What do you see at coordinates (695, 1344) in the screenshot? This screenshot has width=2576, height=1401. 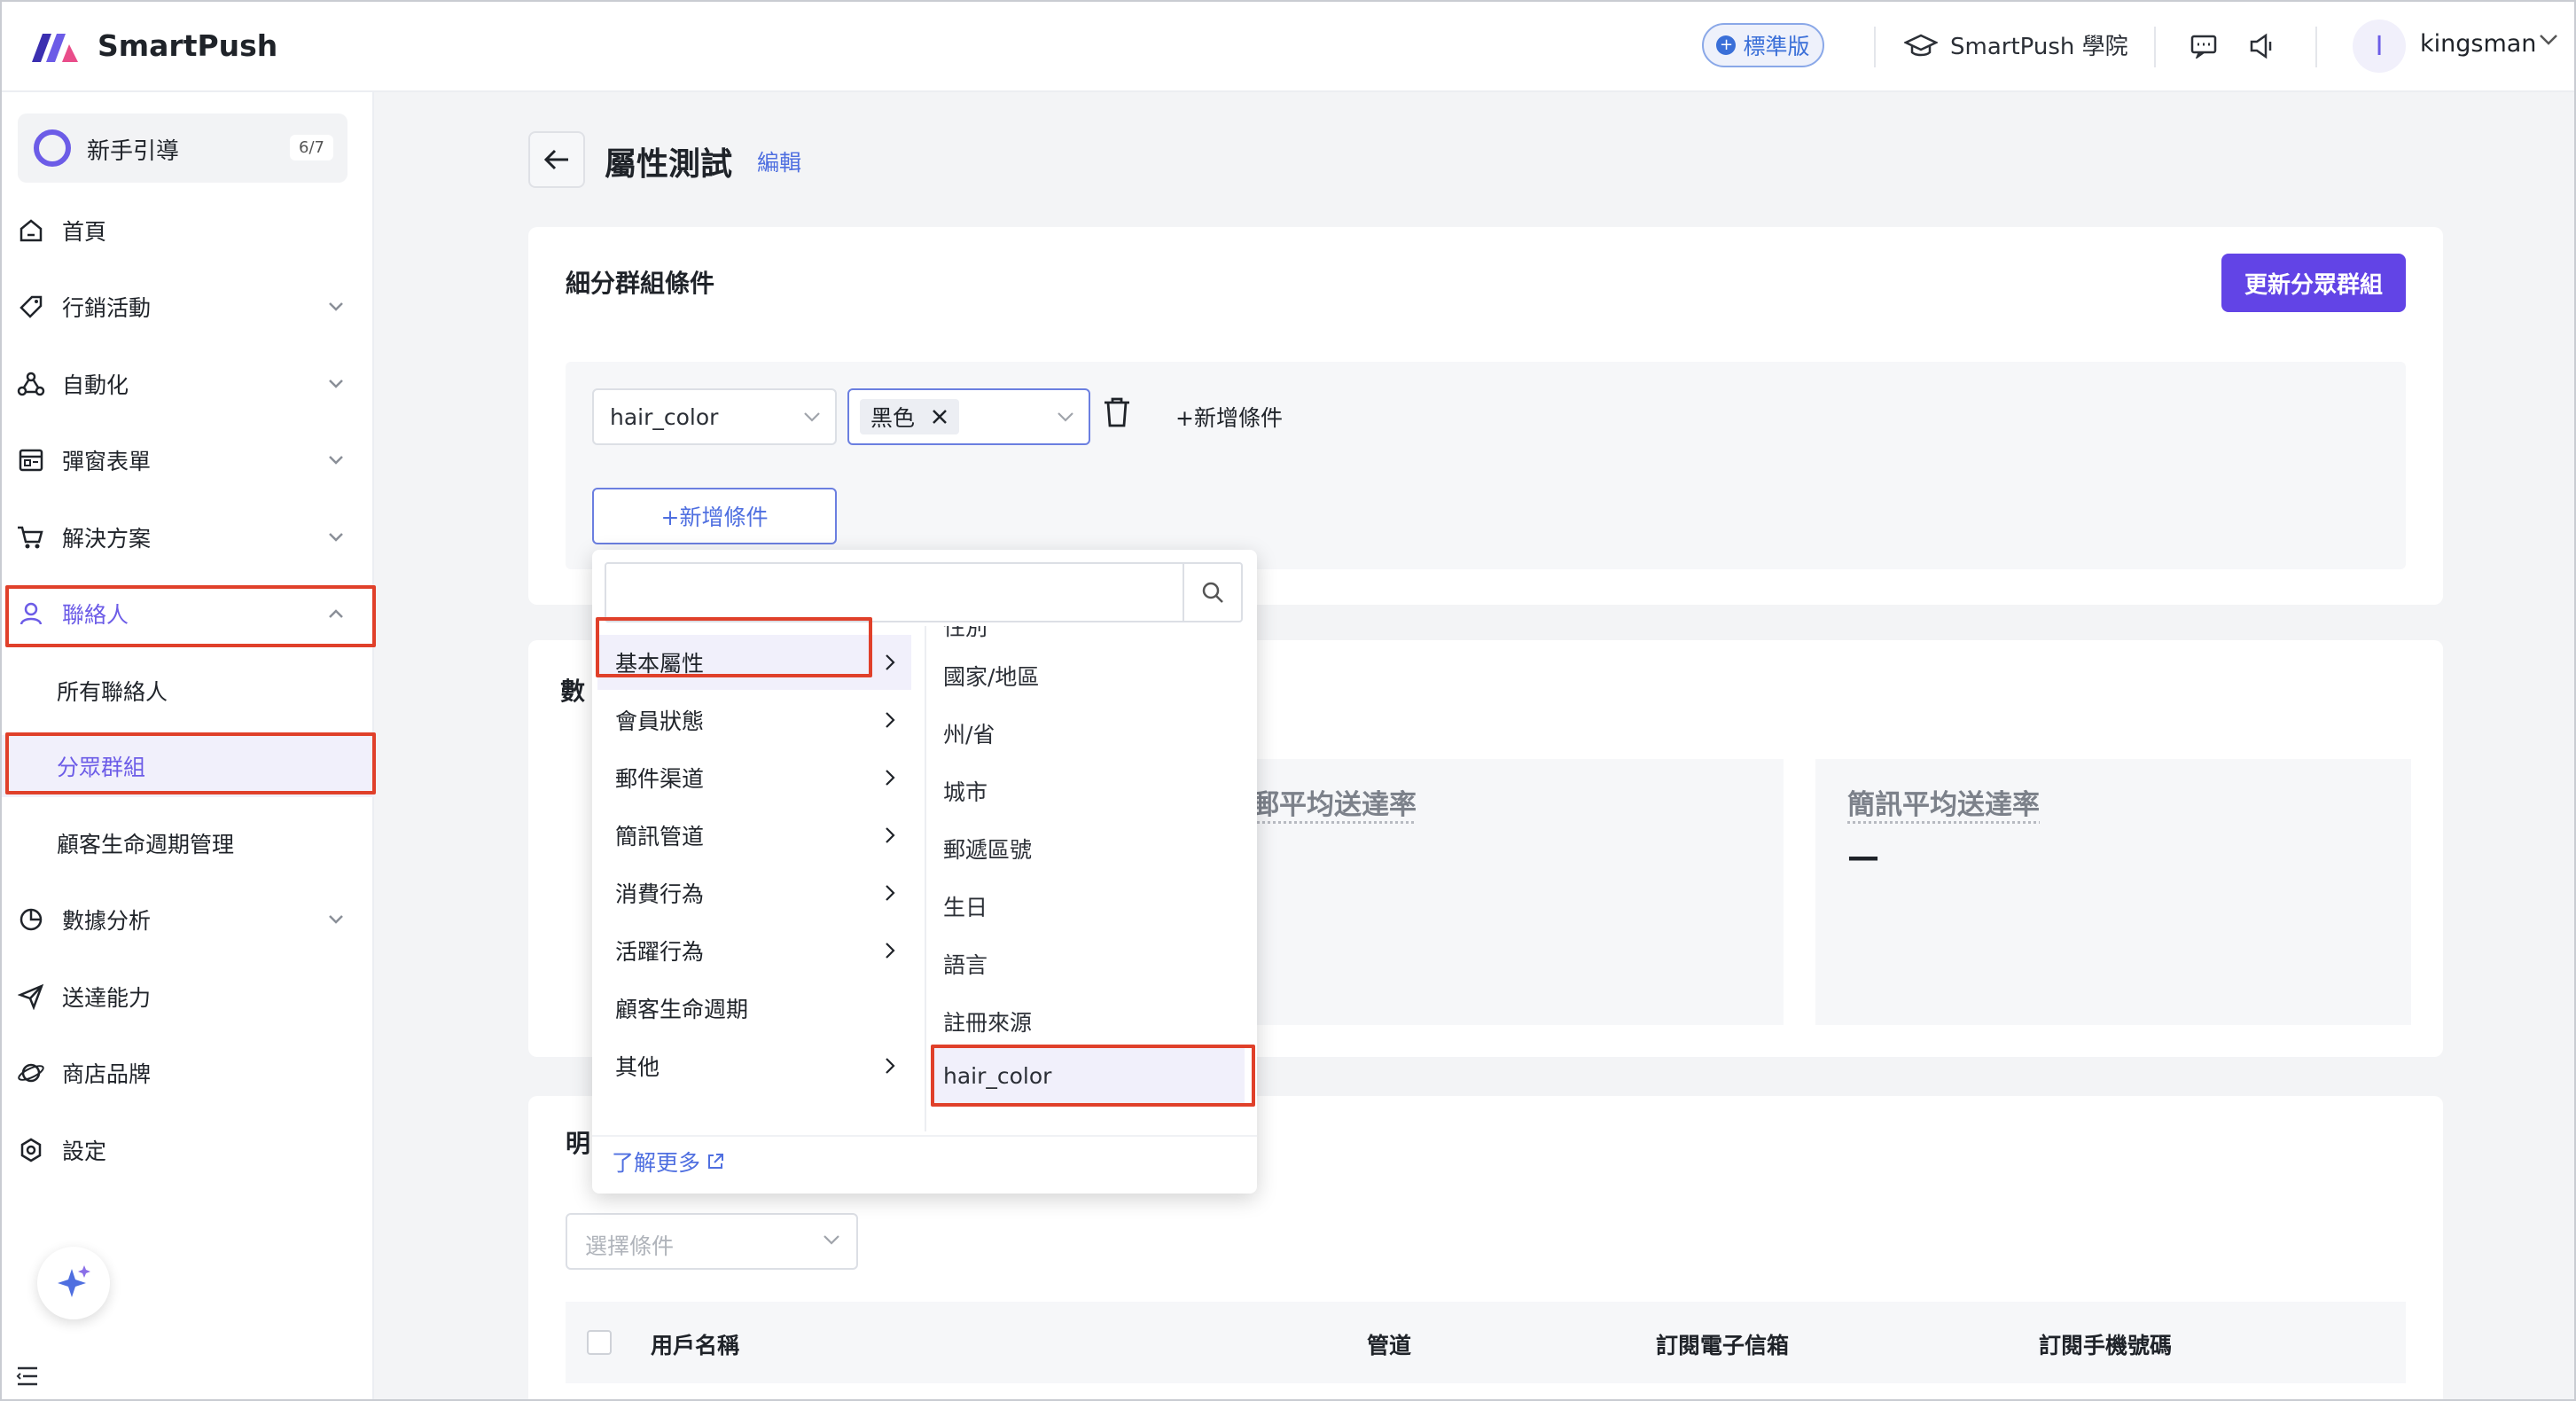 I see `column-header: 用戶名稱` at bounding box center [695, 1344].